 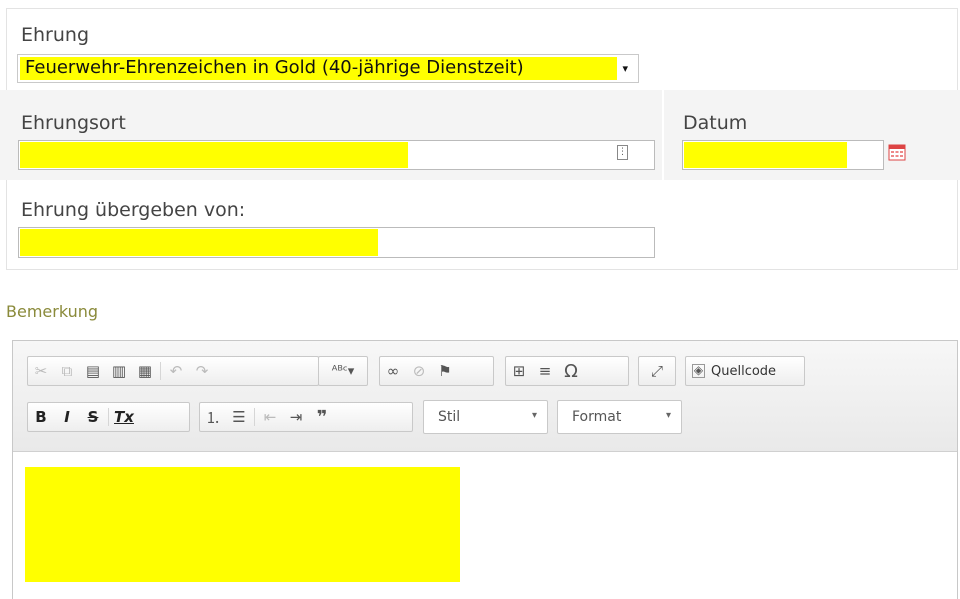 I want to click on undo-icon: ↶, so click(x=176, y=371).